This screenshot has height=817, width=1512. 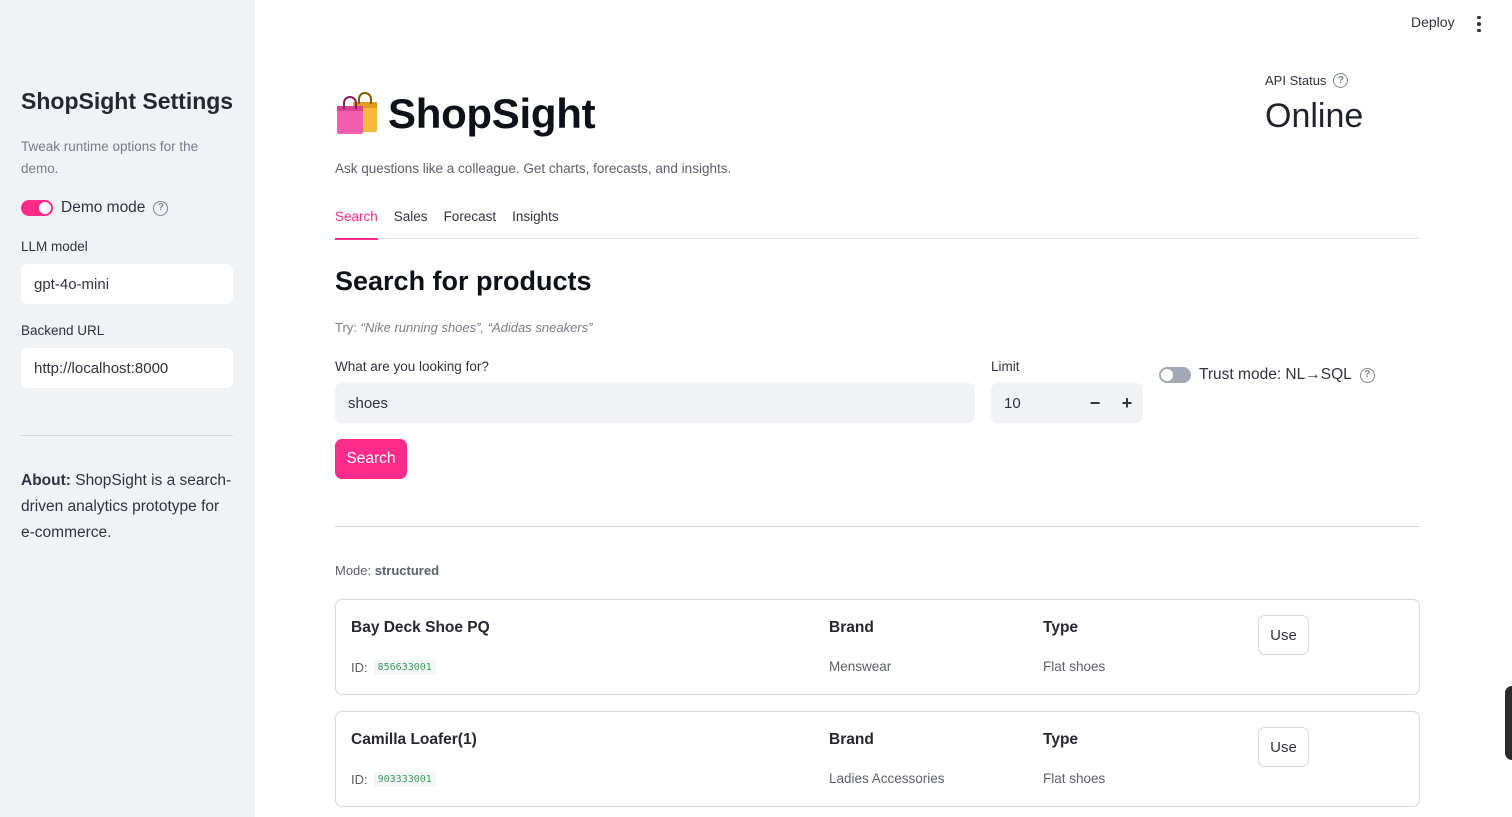 What do you see at coordinates (1296, 80) in the screenshot?
I see `api-status-label: API Status` at bounding box center [1296, 80].